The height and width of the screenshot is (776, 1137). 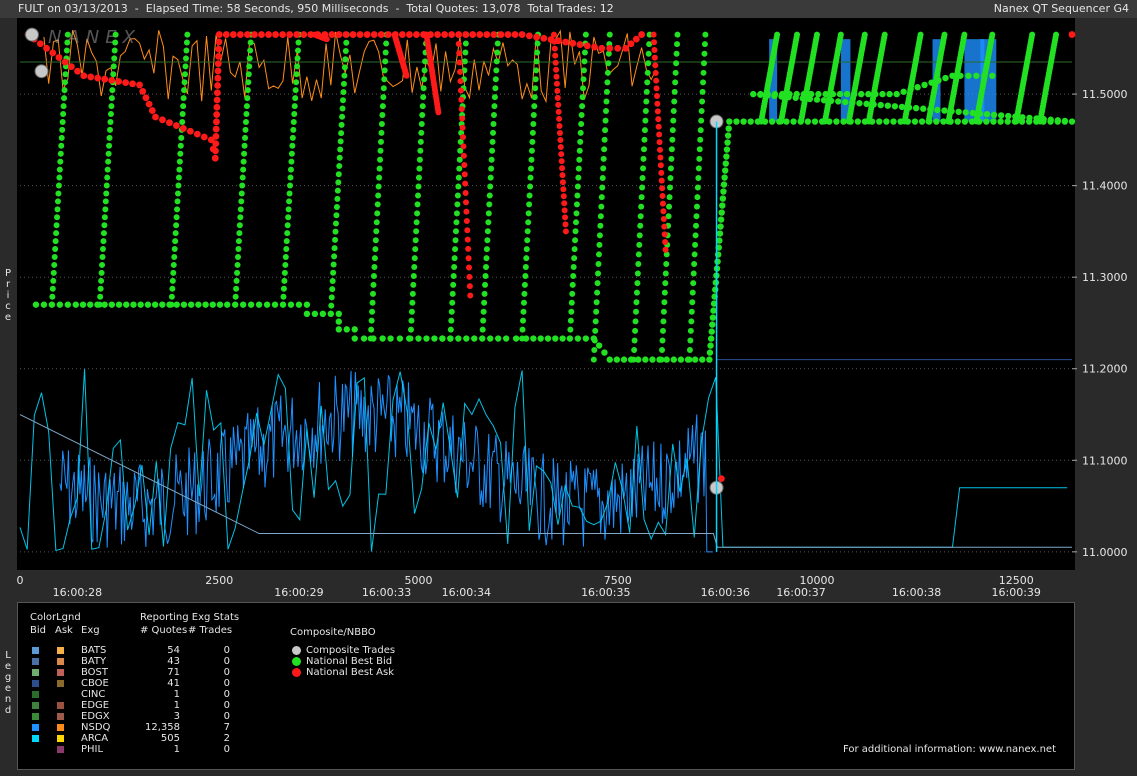 What do you see at coordinates (176, 694) in the screenshot?
I see `exchange-quotes: 1` at bounding box center [176, 694].